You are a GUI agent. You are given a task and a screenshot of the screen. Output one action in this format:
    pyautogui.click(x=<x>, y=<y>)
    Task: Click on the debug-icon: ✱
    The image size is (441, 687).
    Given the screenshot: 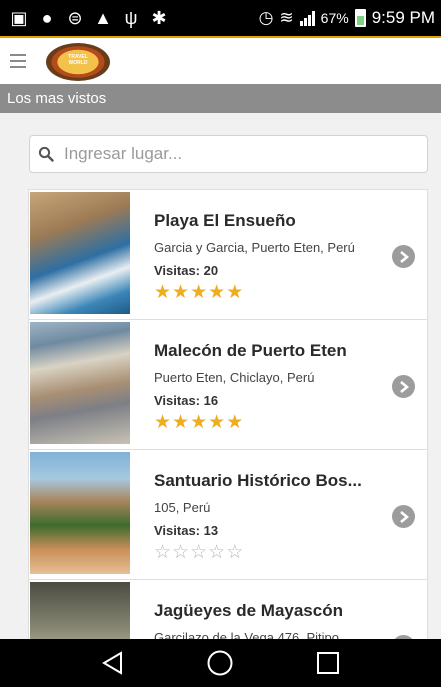 What is the action you would take?
    pyautogui.click(x=159, y=18)
    